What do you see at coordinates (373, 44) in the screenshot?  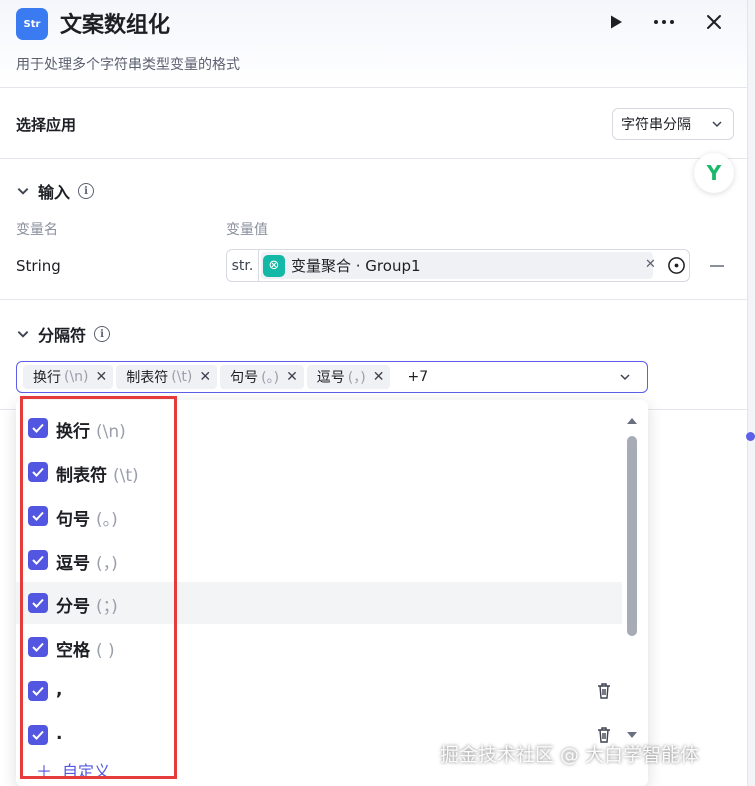 I see `panel-header: Str 文案数组化 用于处理多个字符串类型变量的格式` at bounding box center [373, 44].